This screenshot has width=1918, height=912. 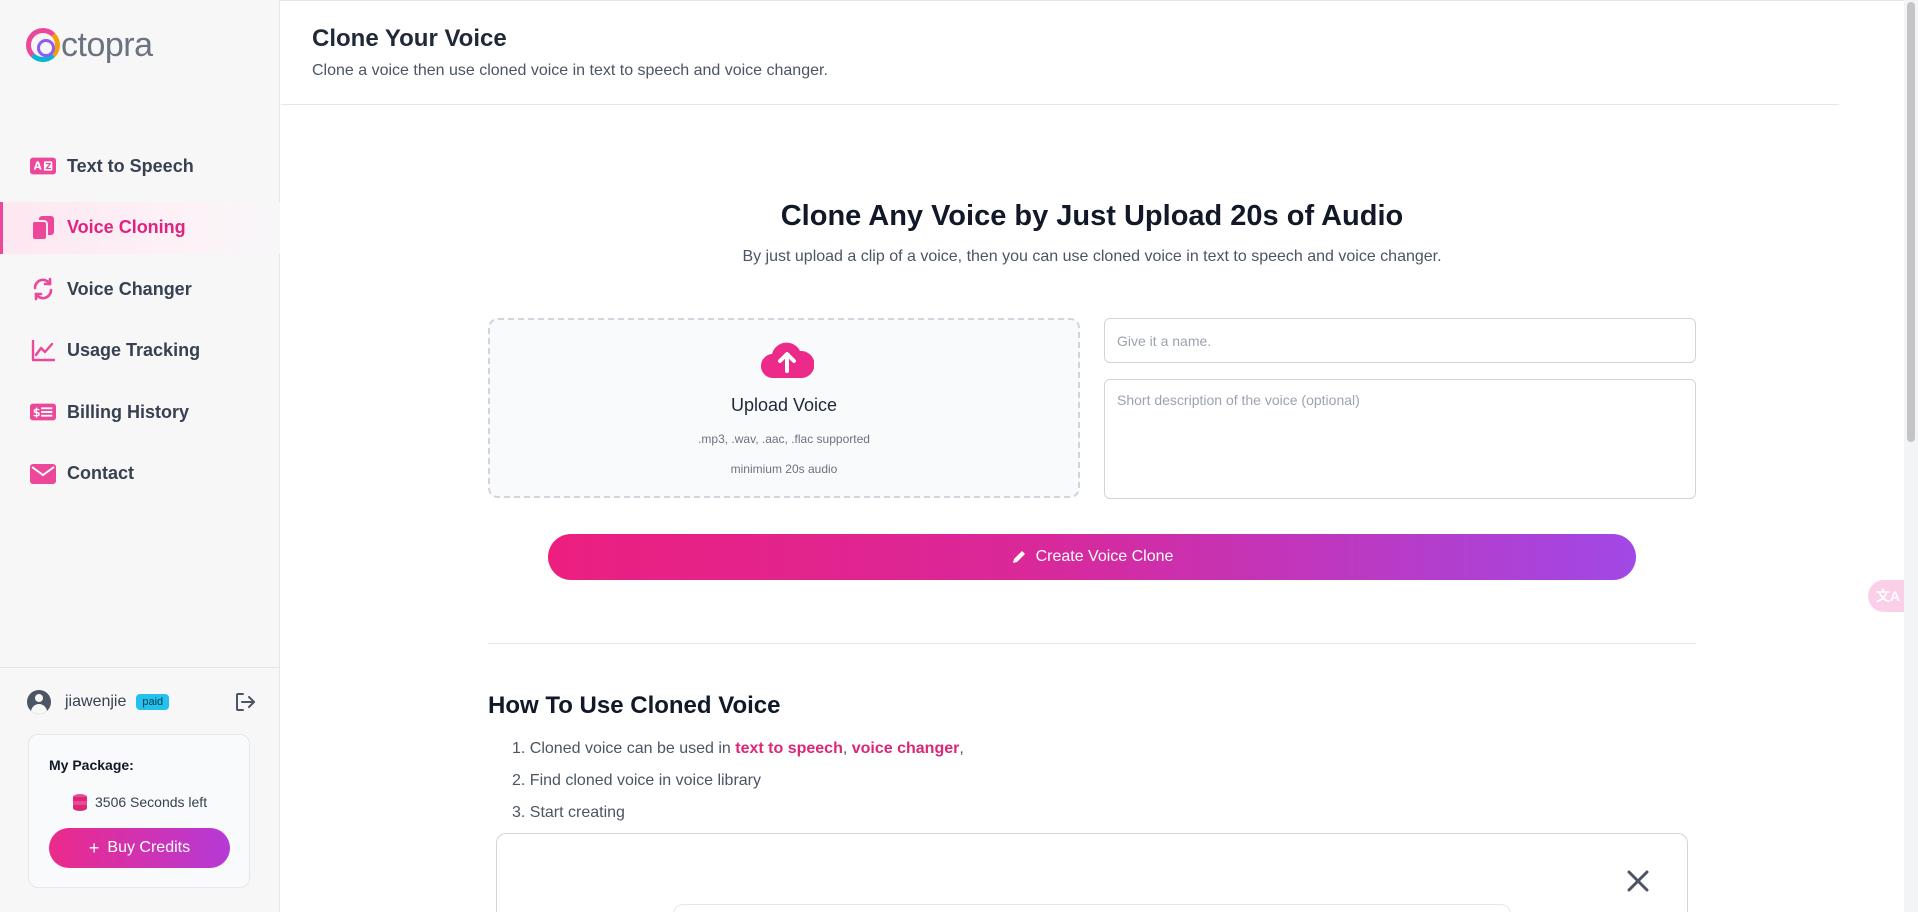 I want to click on scrollbar, so click(x=1911, y=456).